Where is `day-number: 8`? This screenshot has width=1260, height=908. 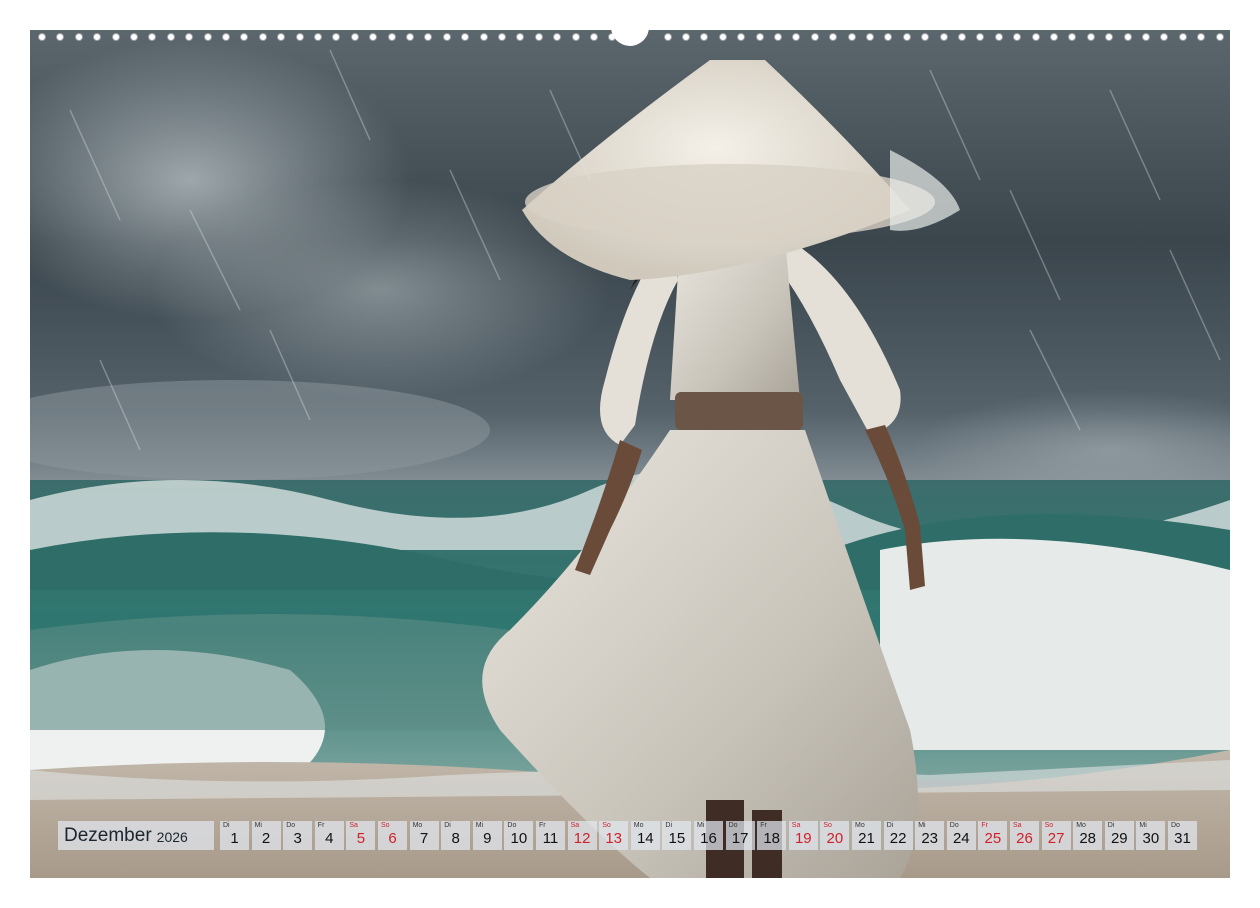
day-number: 8 is located at coordinates (455, 838).